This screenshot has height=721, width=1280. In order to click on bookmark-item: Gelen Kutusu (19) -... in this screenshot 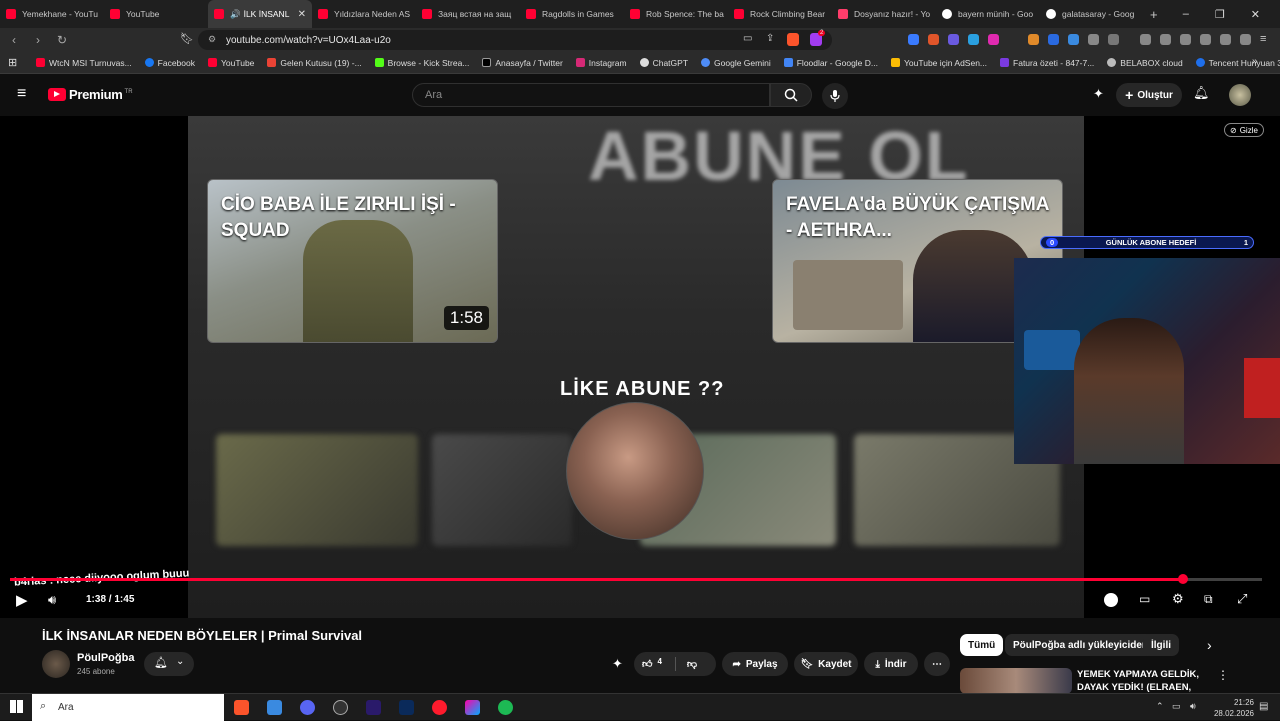, I will do `click(314, 63)`.